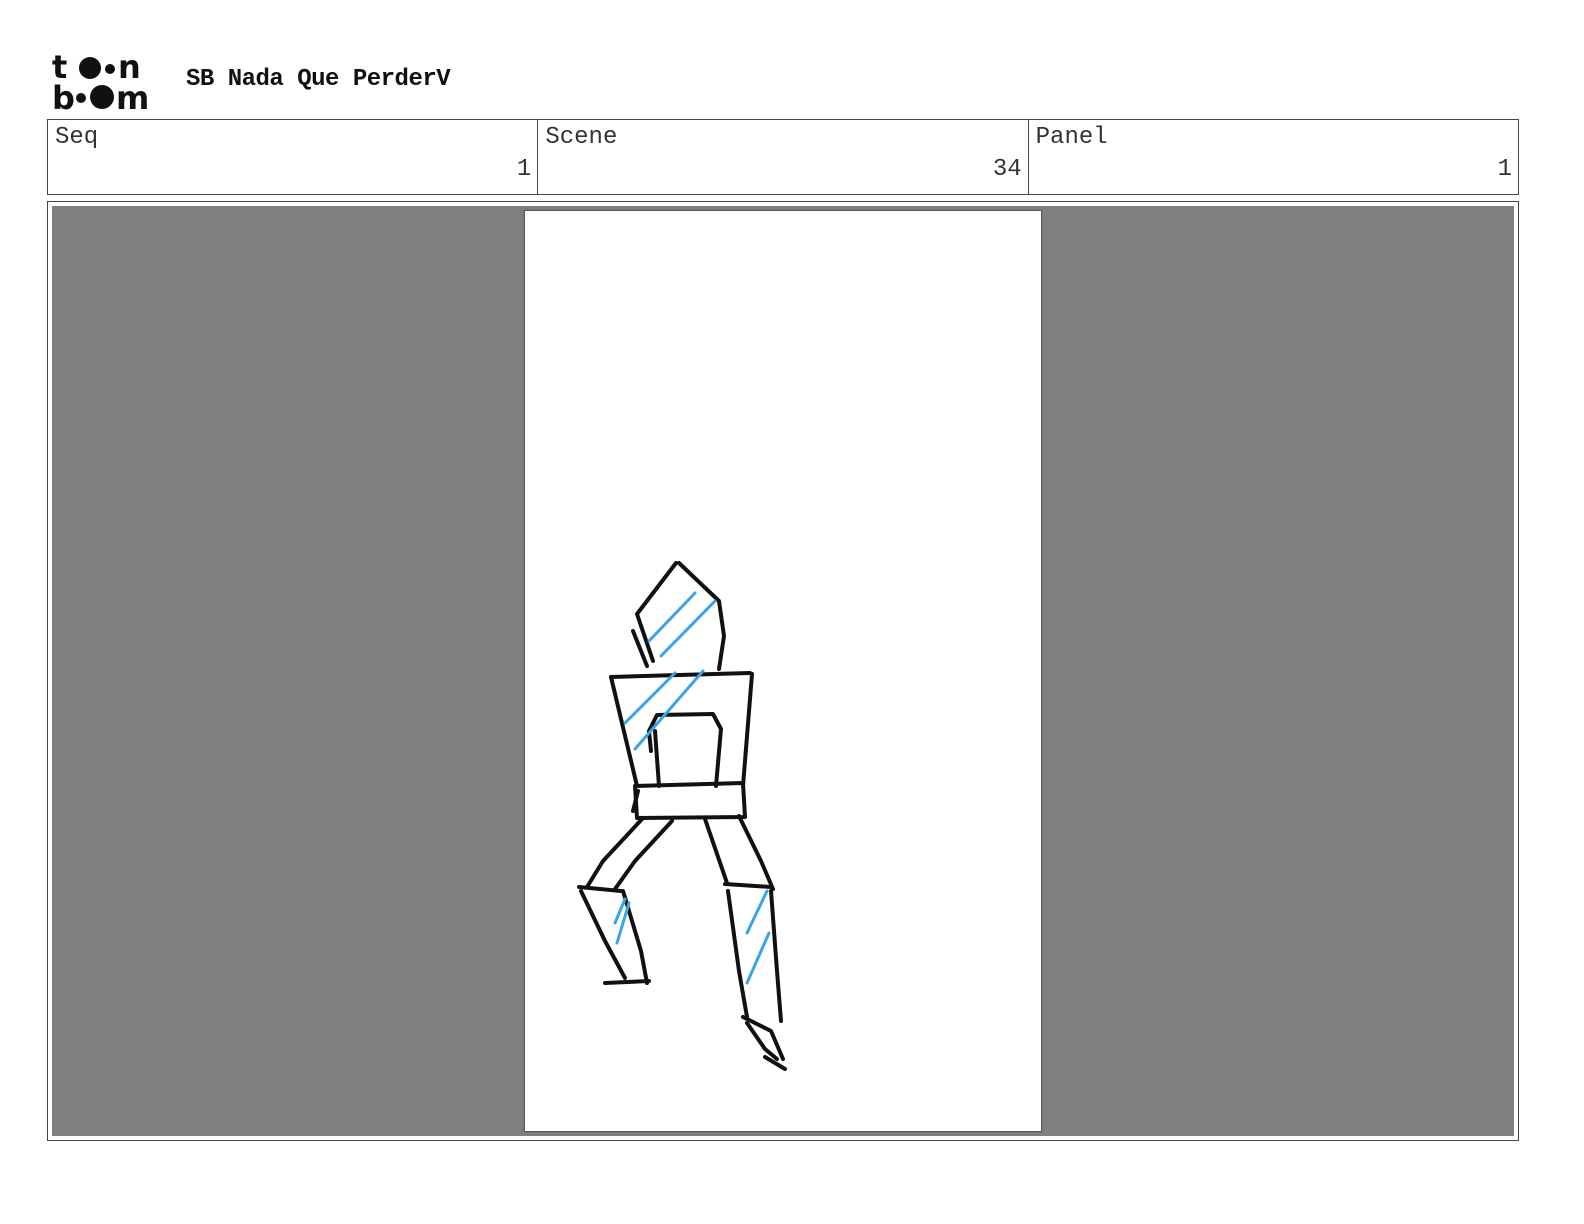  Describe the element at coordinates (1071, 137) in the screenshot. I see `panel-label: Panel` at that location.